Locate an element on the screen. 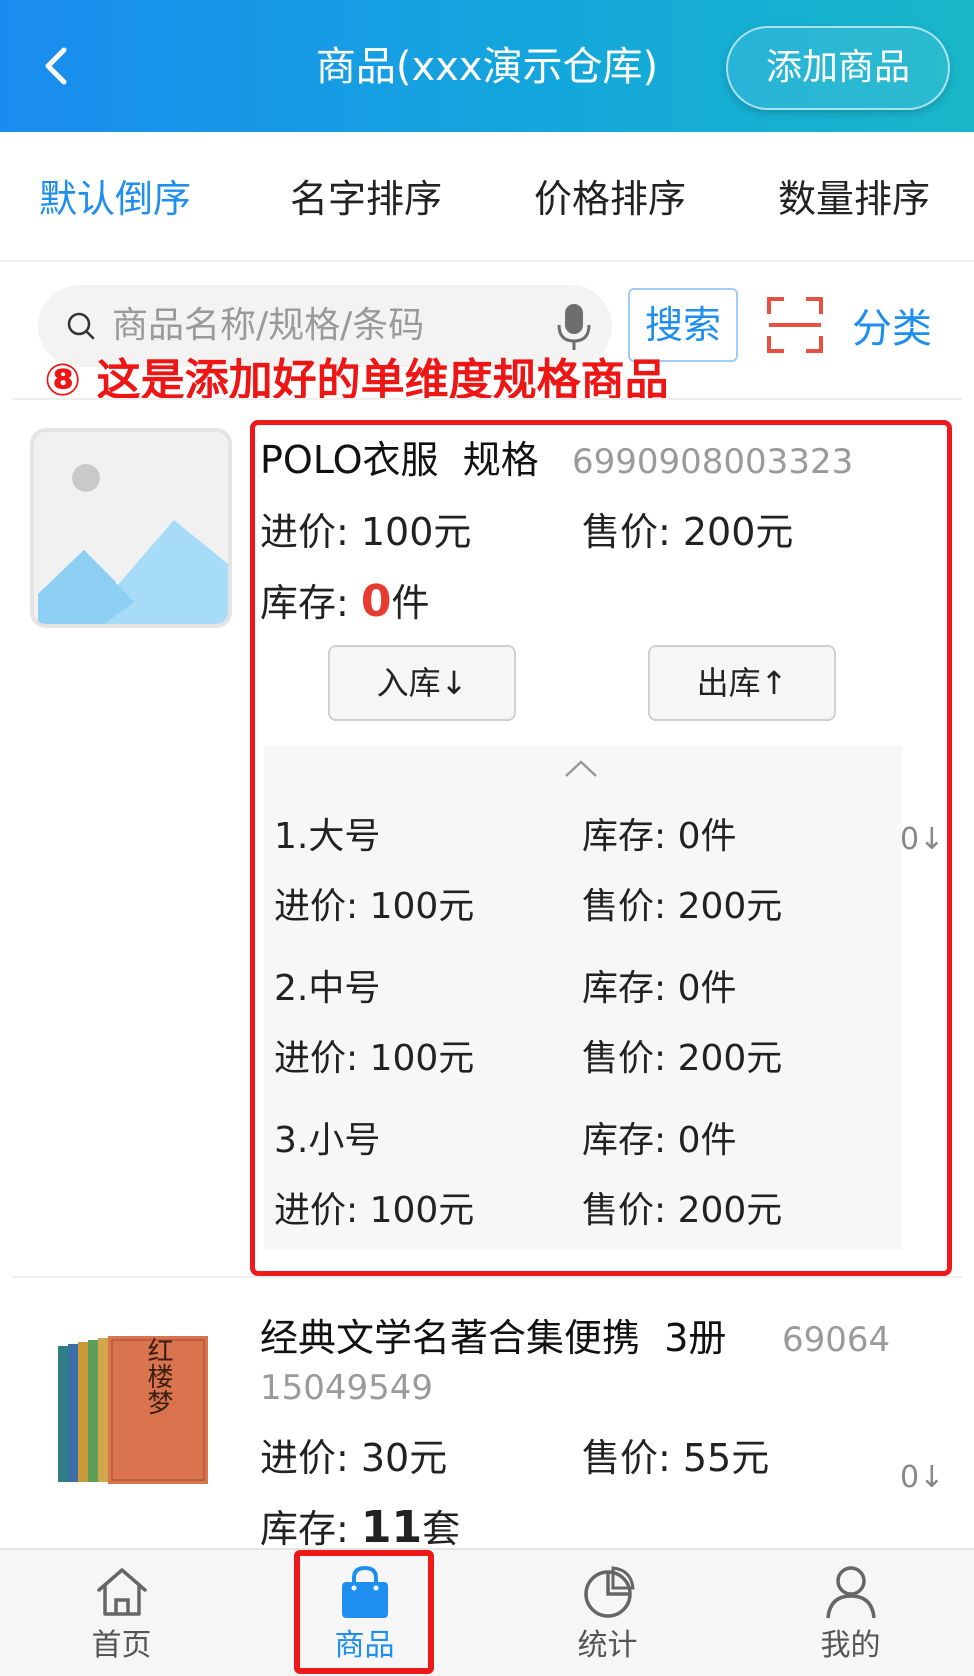  shopping-bag-icon is located at coordinates (365, 1591).